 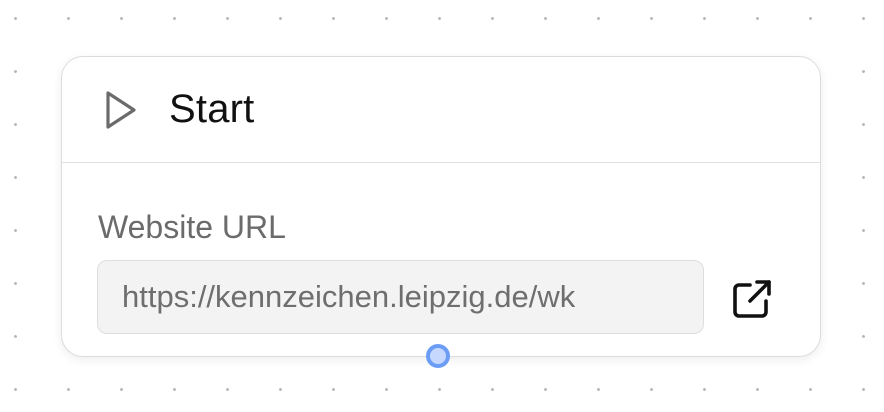 What do you see at coordinates (752, 299) in the screenshot?
I see `external-link-icon` at bounding box center [752, 299].